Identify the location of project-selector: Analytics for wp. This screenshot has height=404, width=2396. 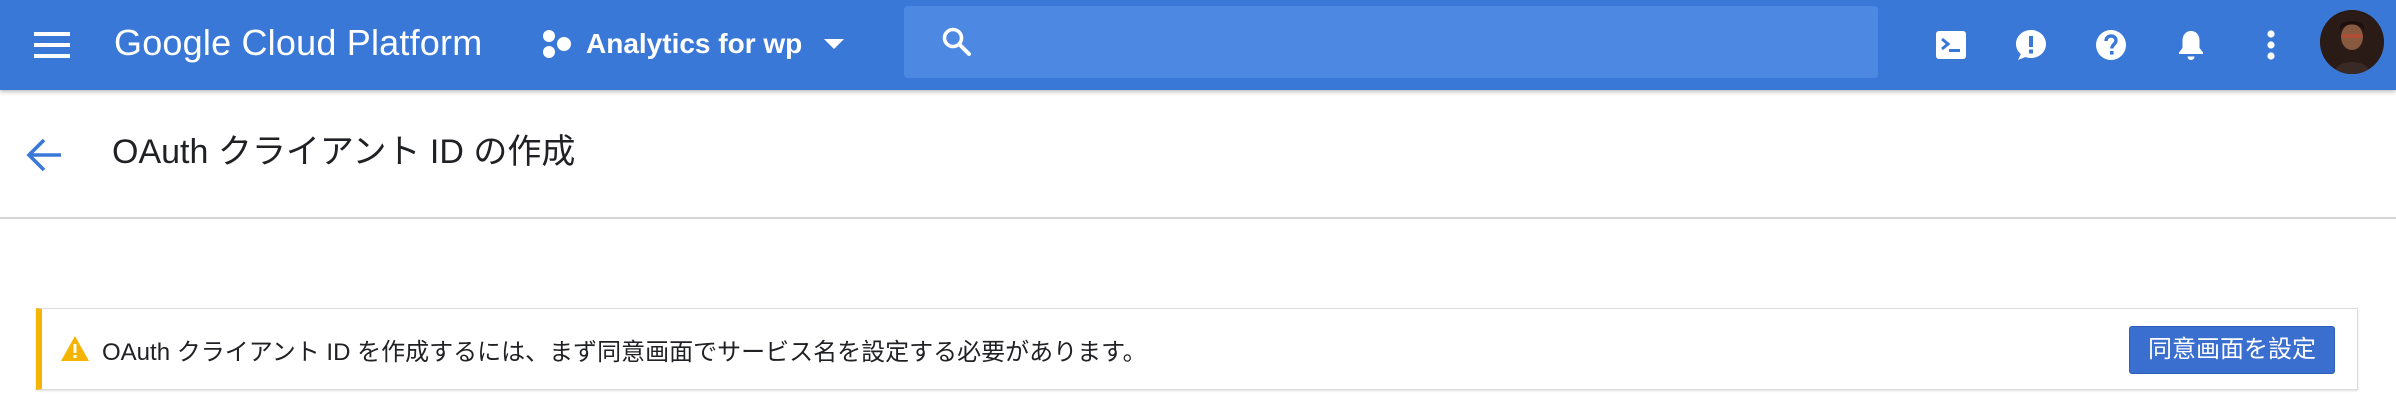
(694, 44).